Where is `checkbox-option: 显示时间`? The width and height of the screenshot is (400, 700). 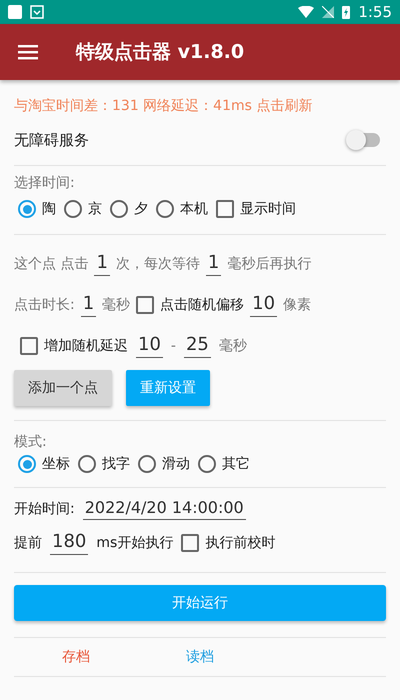 checkbox-option: 显示时间 is located at coordinates (256, 209).